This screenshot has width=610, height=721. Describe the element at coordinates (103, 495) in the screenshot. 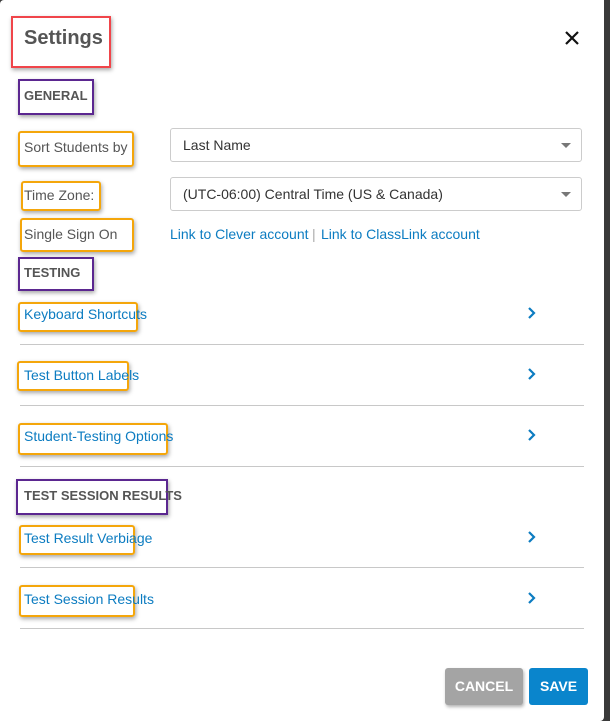

I see `section-heading-test-session-results: TEST SESSION RESULTS` at that location.